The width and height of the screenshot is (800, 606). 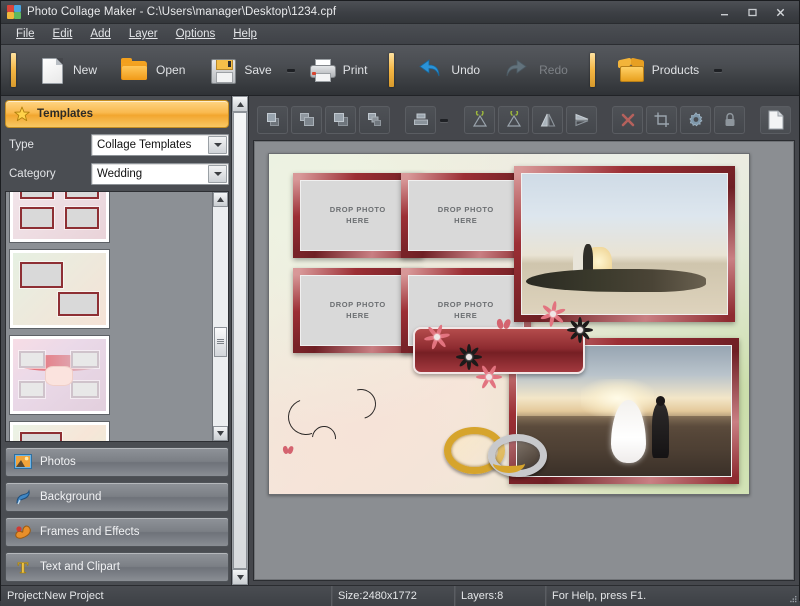 I want to click on text-clipart-icon: T, so click(x=23, y=568).